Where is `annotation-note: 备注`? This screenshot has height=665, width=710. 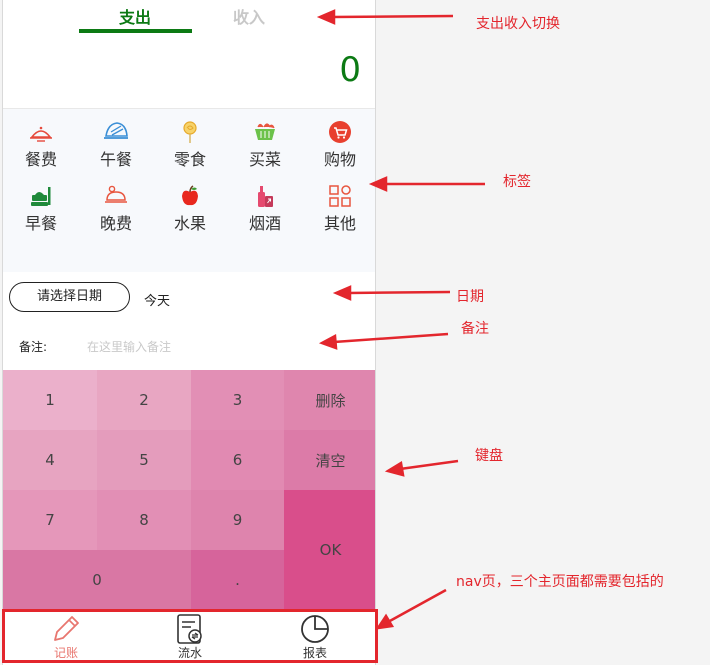 annotation-note: 备注 is located at coordinates (475, 329).